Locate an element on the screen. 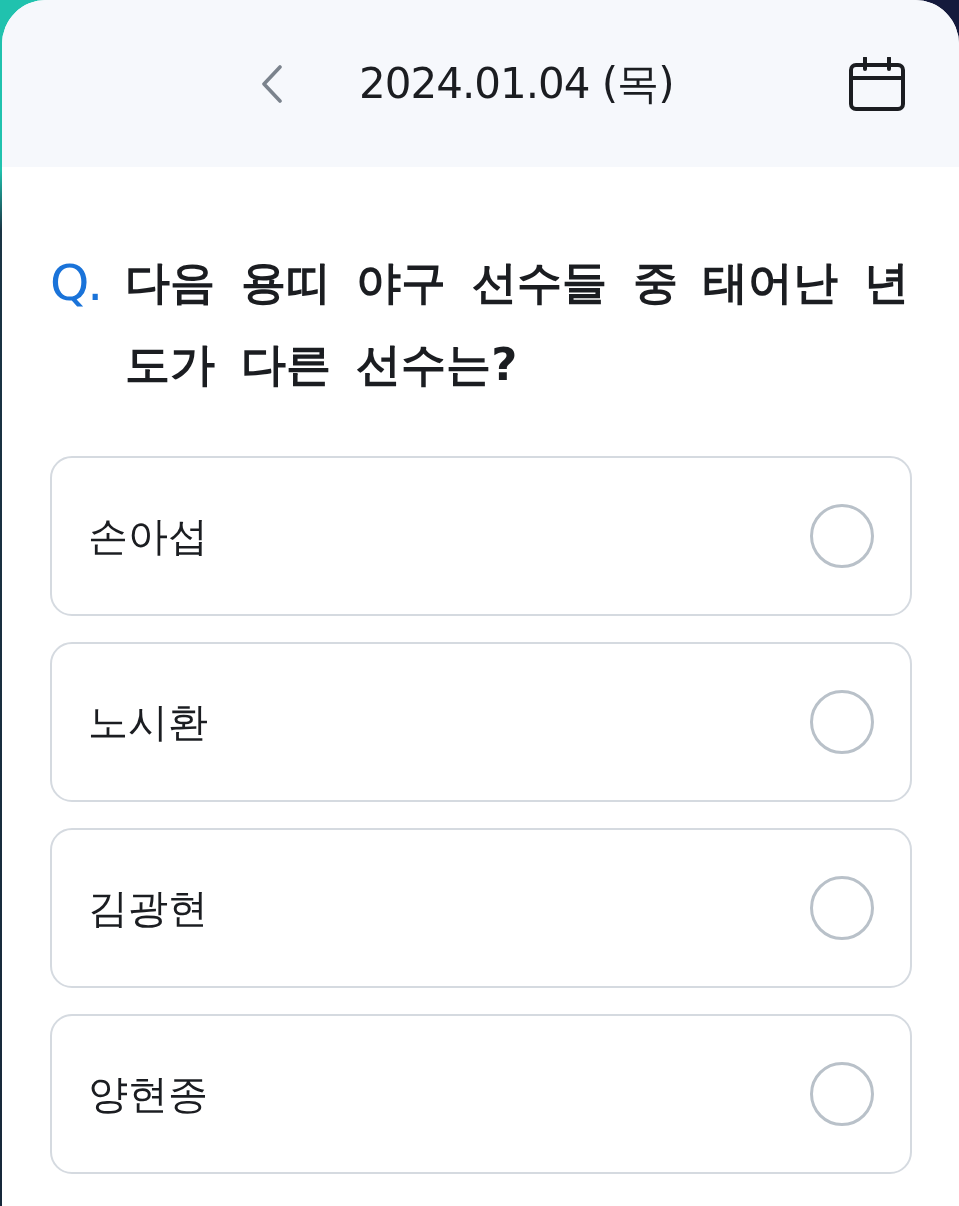 This screenshot has height=1206, width=959. date-title: 2024.01.04 (목) is located at coordinates (516, 83).